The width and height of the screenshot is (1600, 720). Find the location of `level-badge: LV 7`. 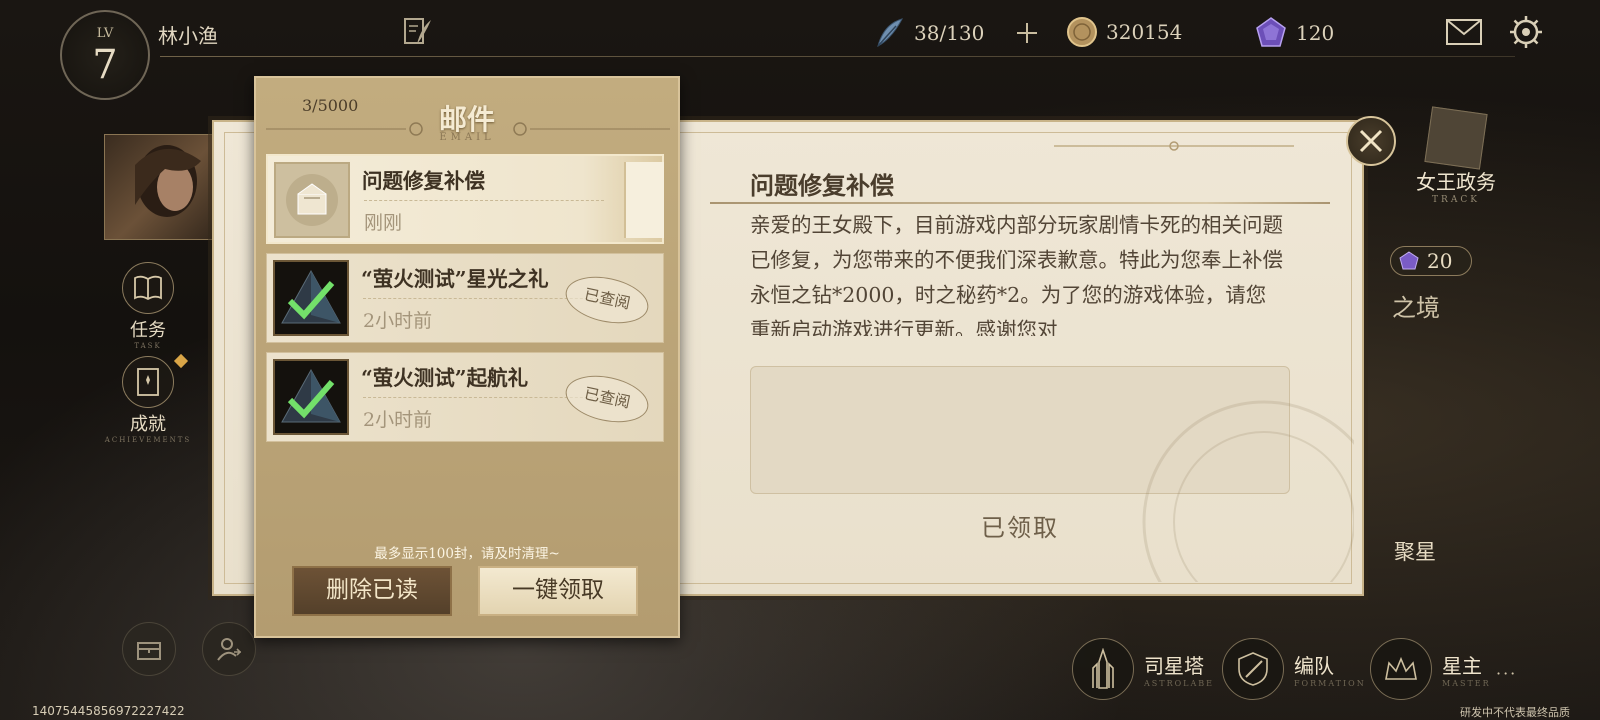

level-badge: LV 7 is located at coordinates (105, 55).